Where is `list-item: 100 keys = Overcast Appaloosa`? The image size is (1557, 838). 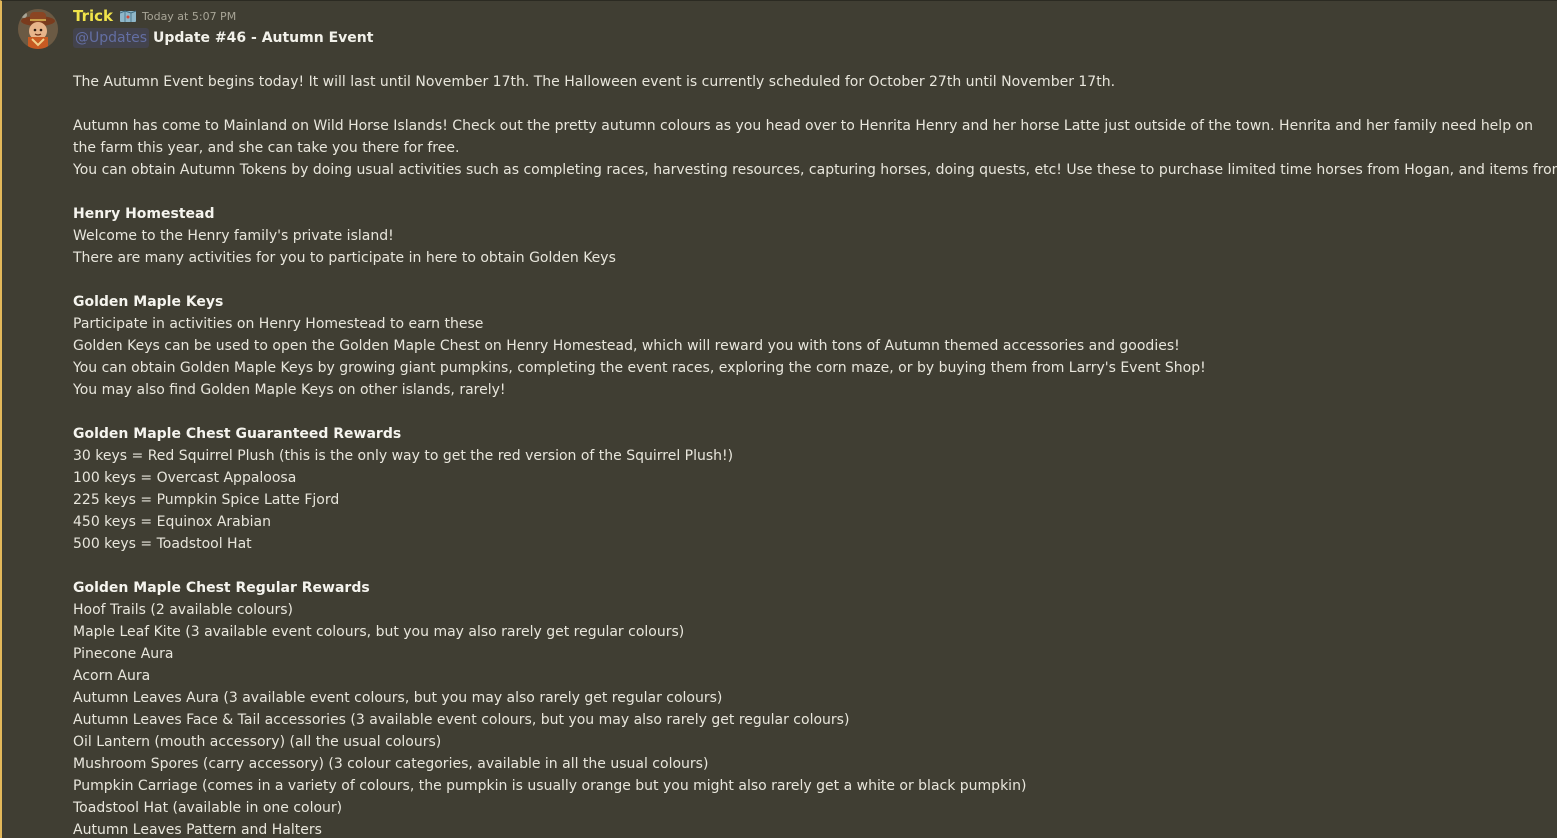 list-item: 100 keys = Overcast Appaloosa is located at coordinates (185, 478).